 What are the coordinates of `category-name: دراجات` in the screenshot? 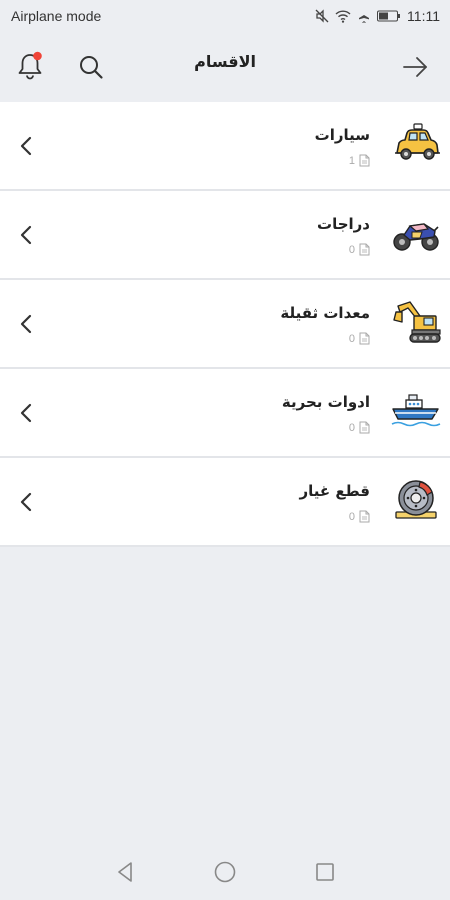 It's located at (343, 224).